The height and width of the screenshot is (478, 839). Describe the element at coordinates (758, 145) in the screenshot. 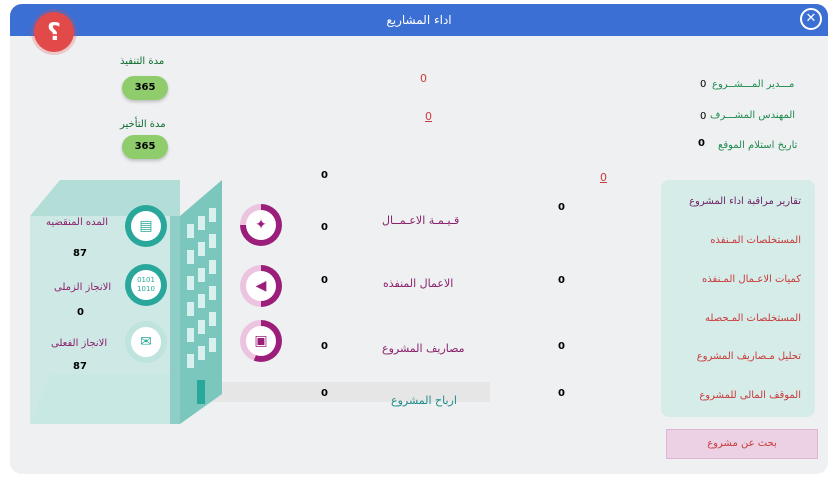

I see `site-date-label: تاريخ استلام الموقع` at that location.